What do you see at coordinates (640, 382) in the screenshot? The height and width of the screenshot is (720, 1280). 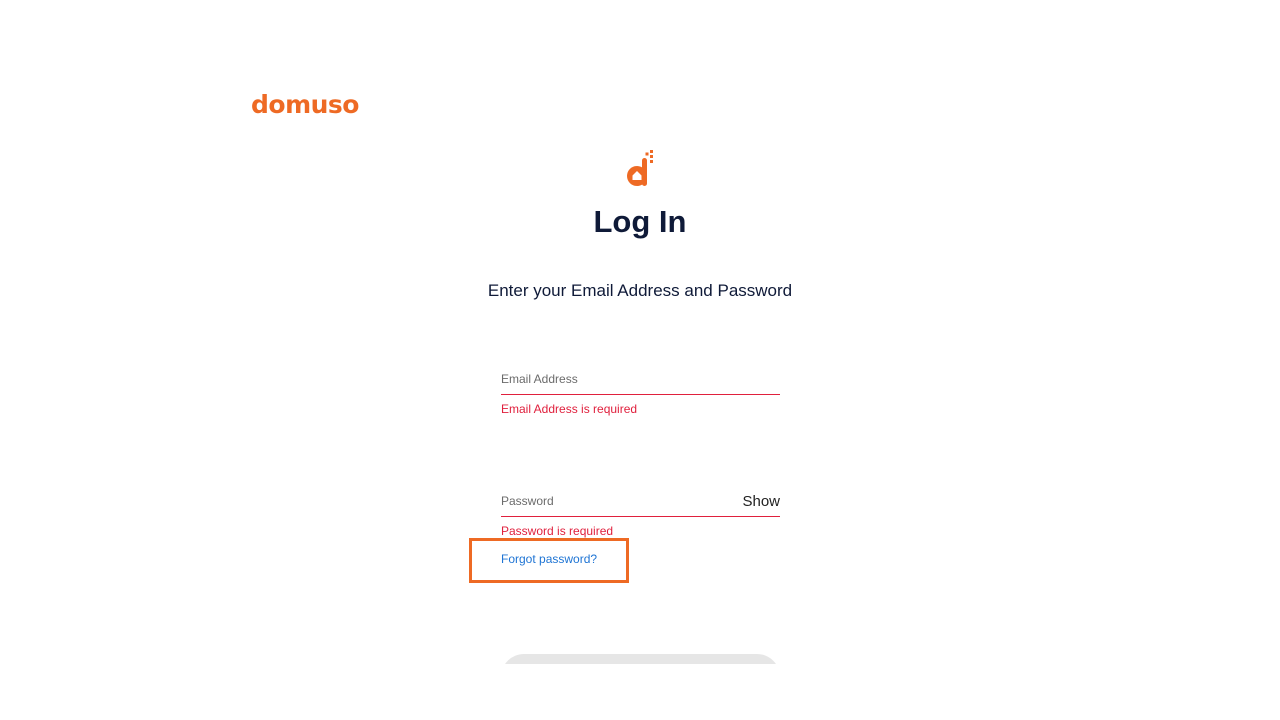 I see `email-input` at bounding box center [640, 382].